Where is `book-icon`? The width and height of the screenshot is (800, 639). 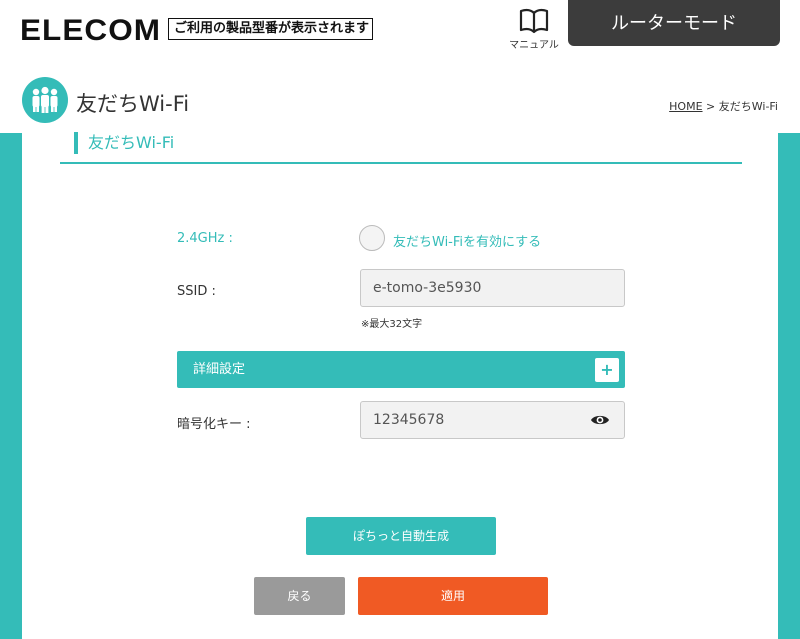 book-icon is located at coordinates (534, 21).